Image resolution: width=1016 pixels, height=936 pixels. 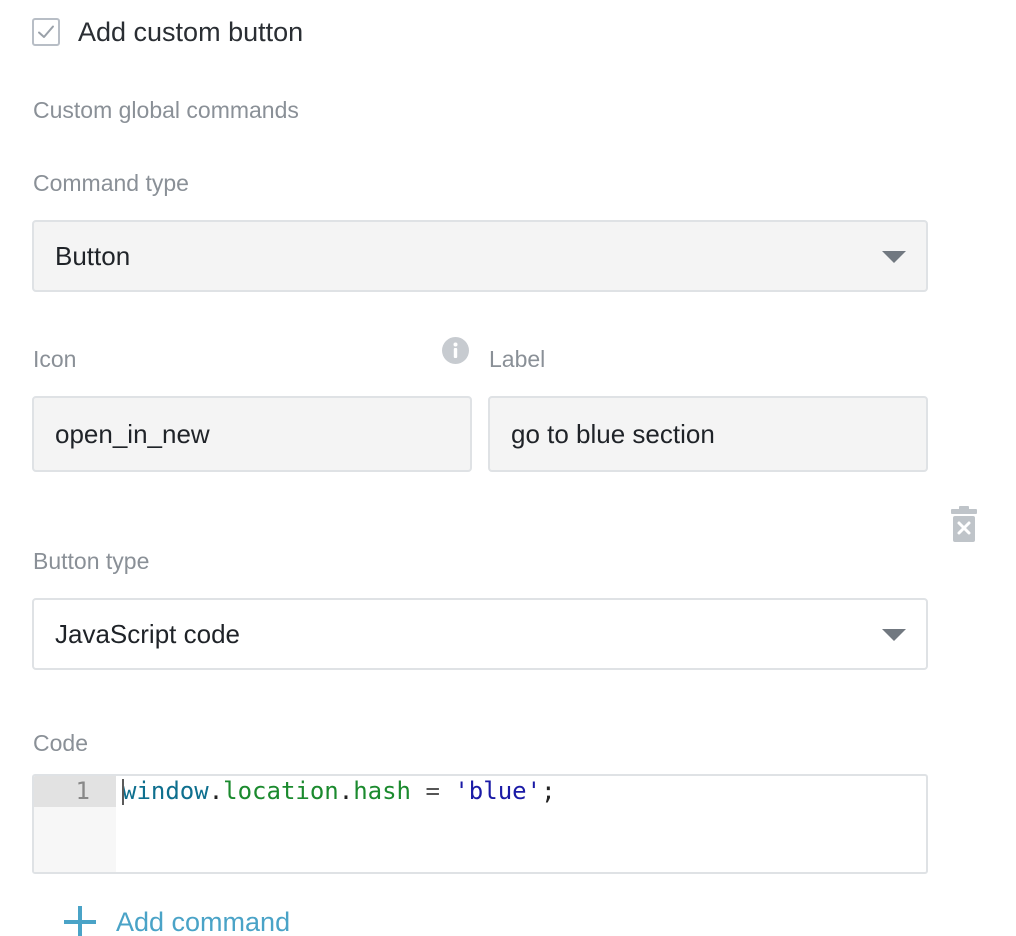 I want to click on info-icon, so click(x=455, y=350).